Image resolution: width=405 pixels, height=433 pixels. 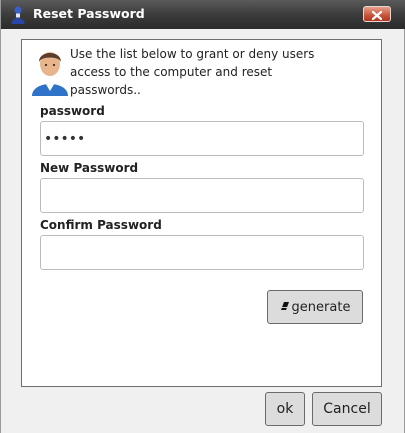 I want to click on window-title: Reset Password, so click(x=89, y=13).